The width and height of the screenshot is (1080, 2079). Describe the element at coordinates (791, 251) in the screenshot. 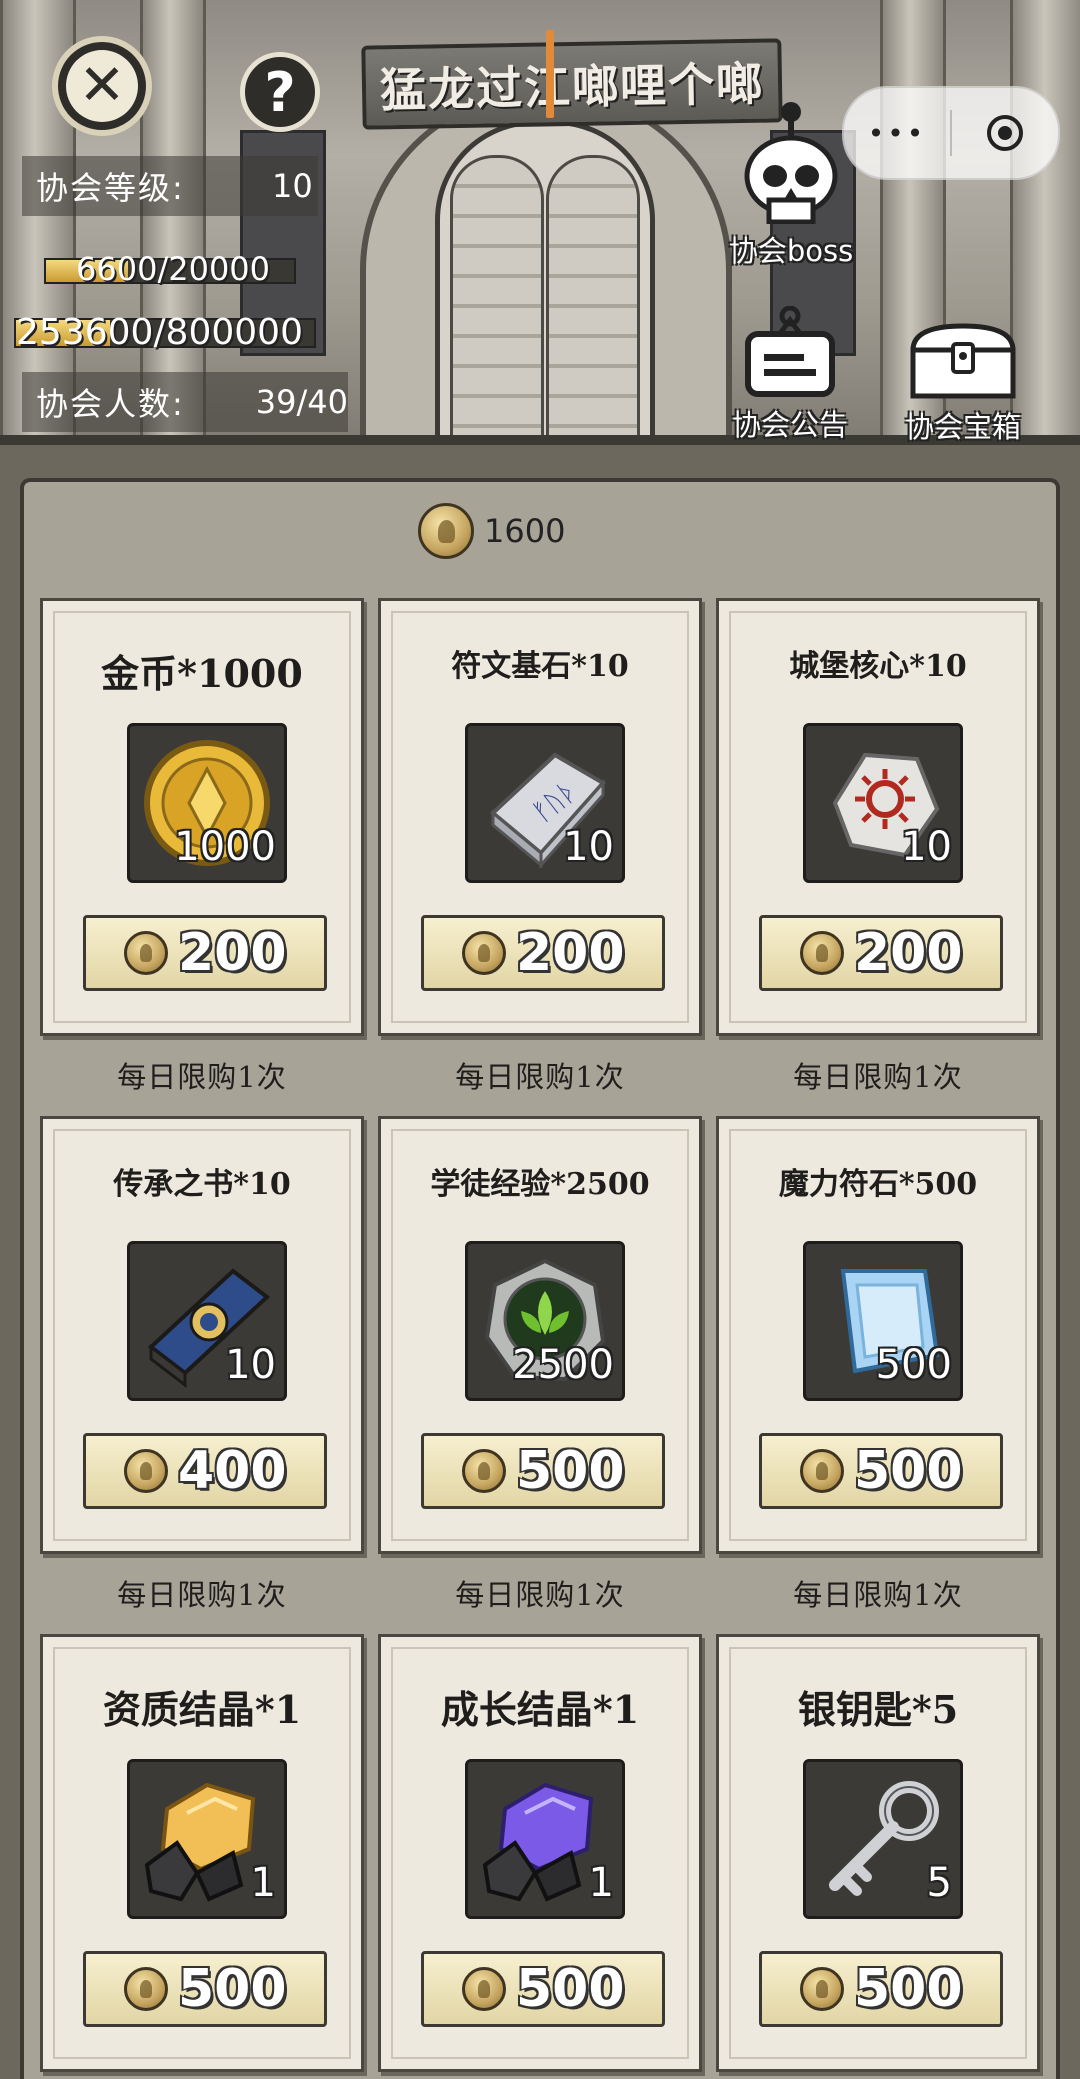

I see `guild-boss-label: 协会boss` at that location.